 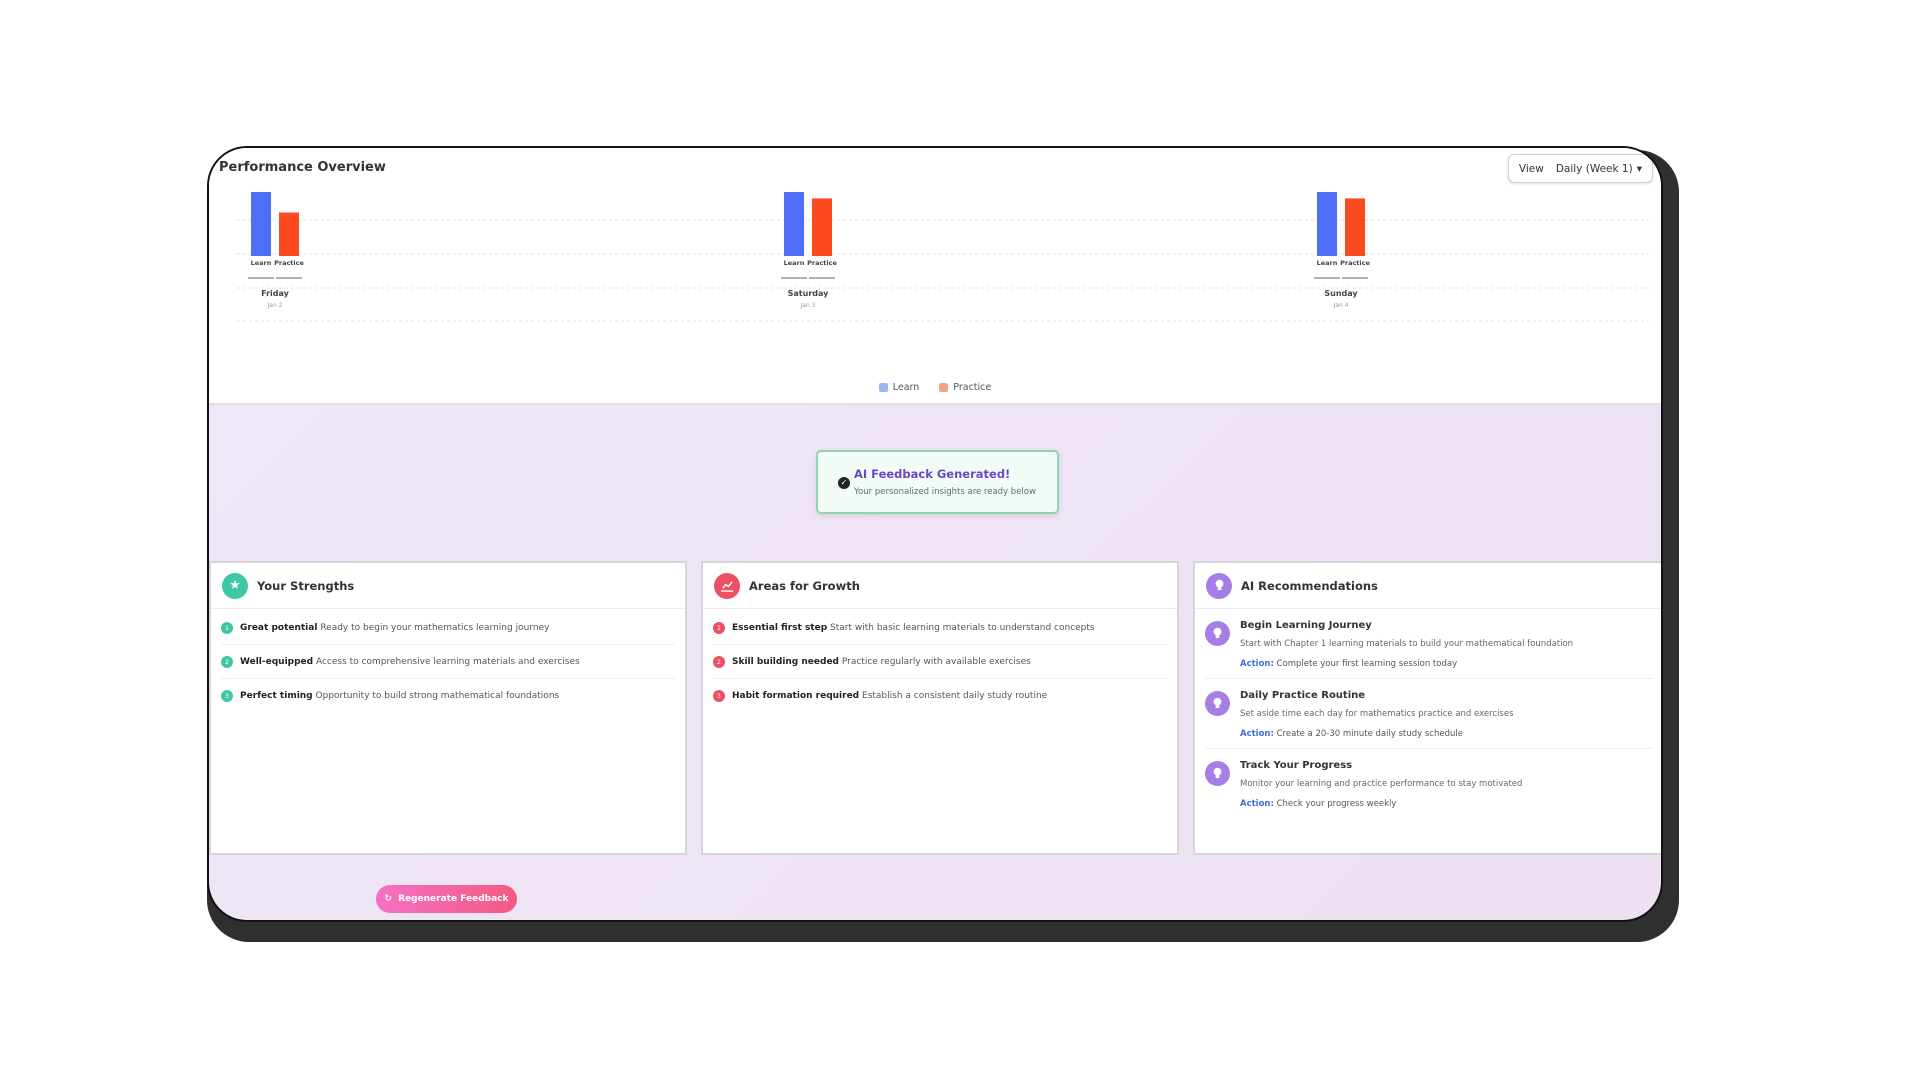 What do you see at coordinates (972, 387) in the screenshot?
I see `legend-label-practice: Practice` at bounding box center [972, 387].